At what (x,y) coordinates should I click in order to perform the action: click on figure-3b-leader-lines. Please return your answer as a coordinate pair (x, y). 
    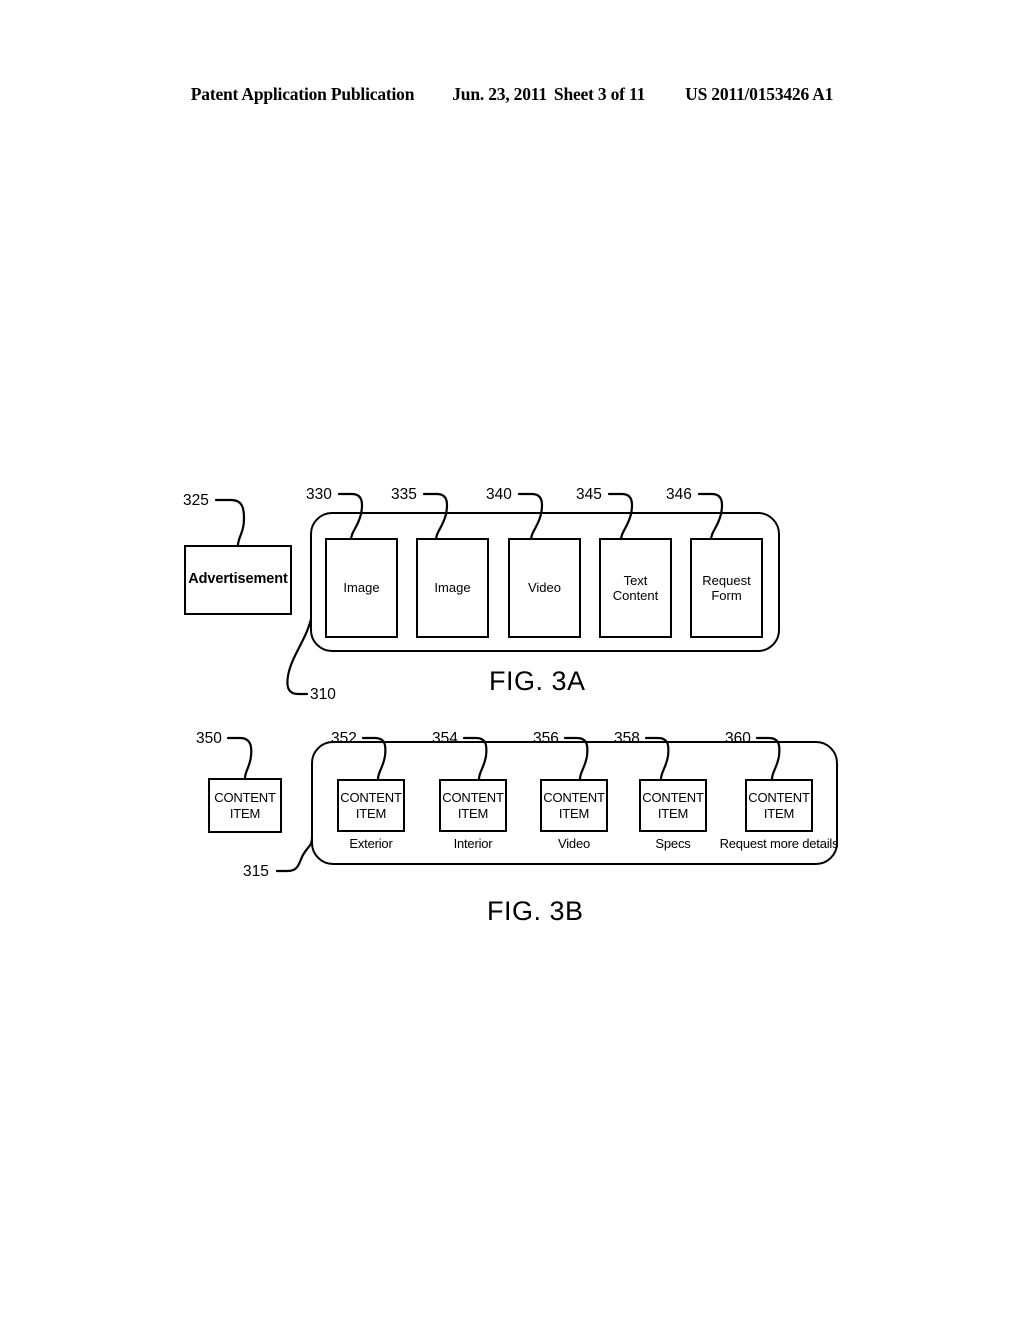
    Looking at the image, I should click on (503, 804).